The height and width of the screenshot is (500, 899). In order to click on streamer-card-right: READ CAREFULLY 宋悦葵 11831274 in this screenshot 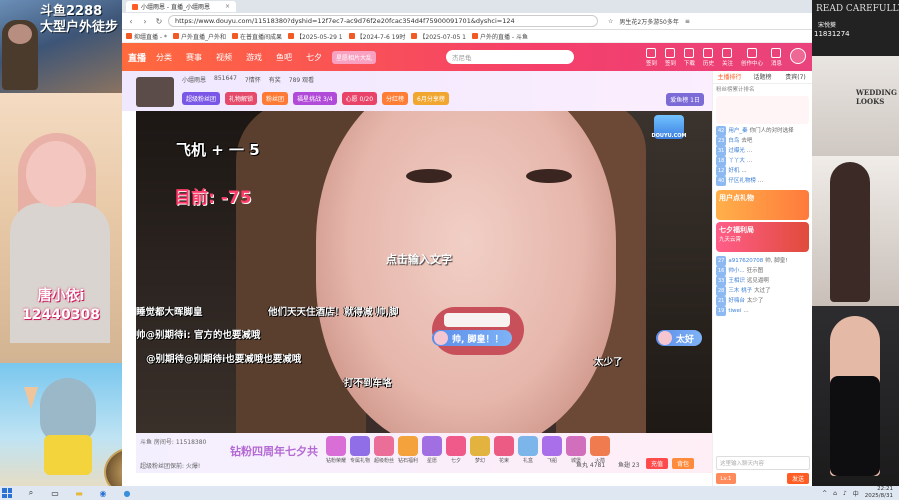, I will do `click(855, 28)`.